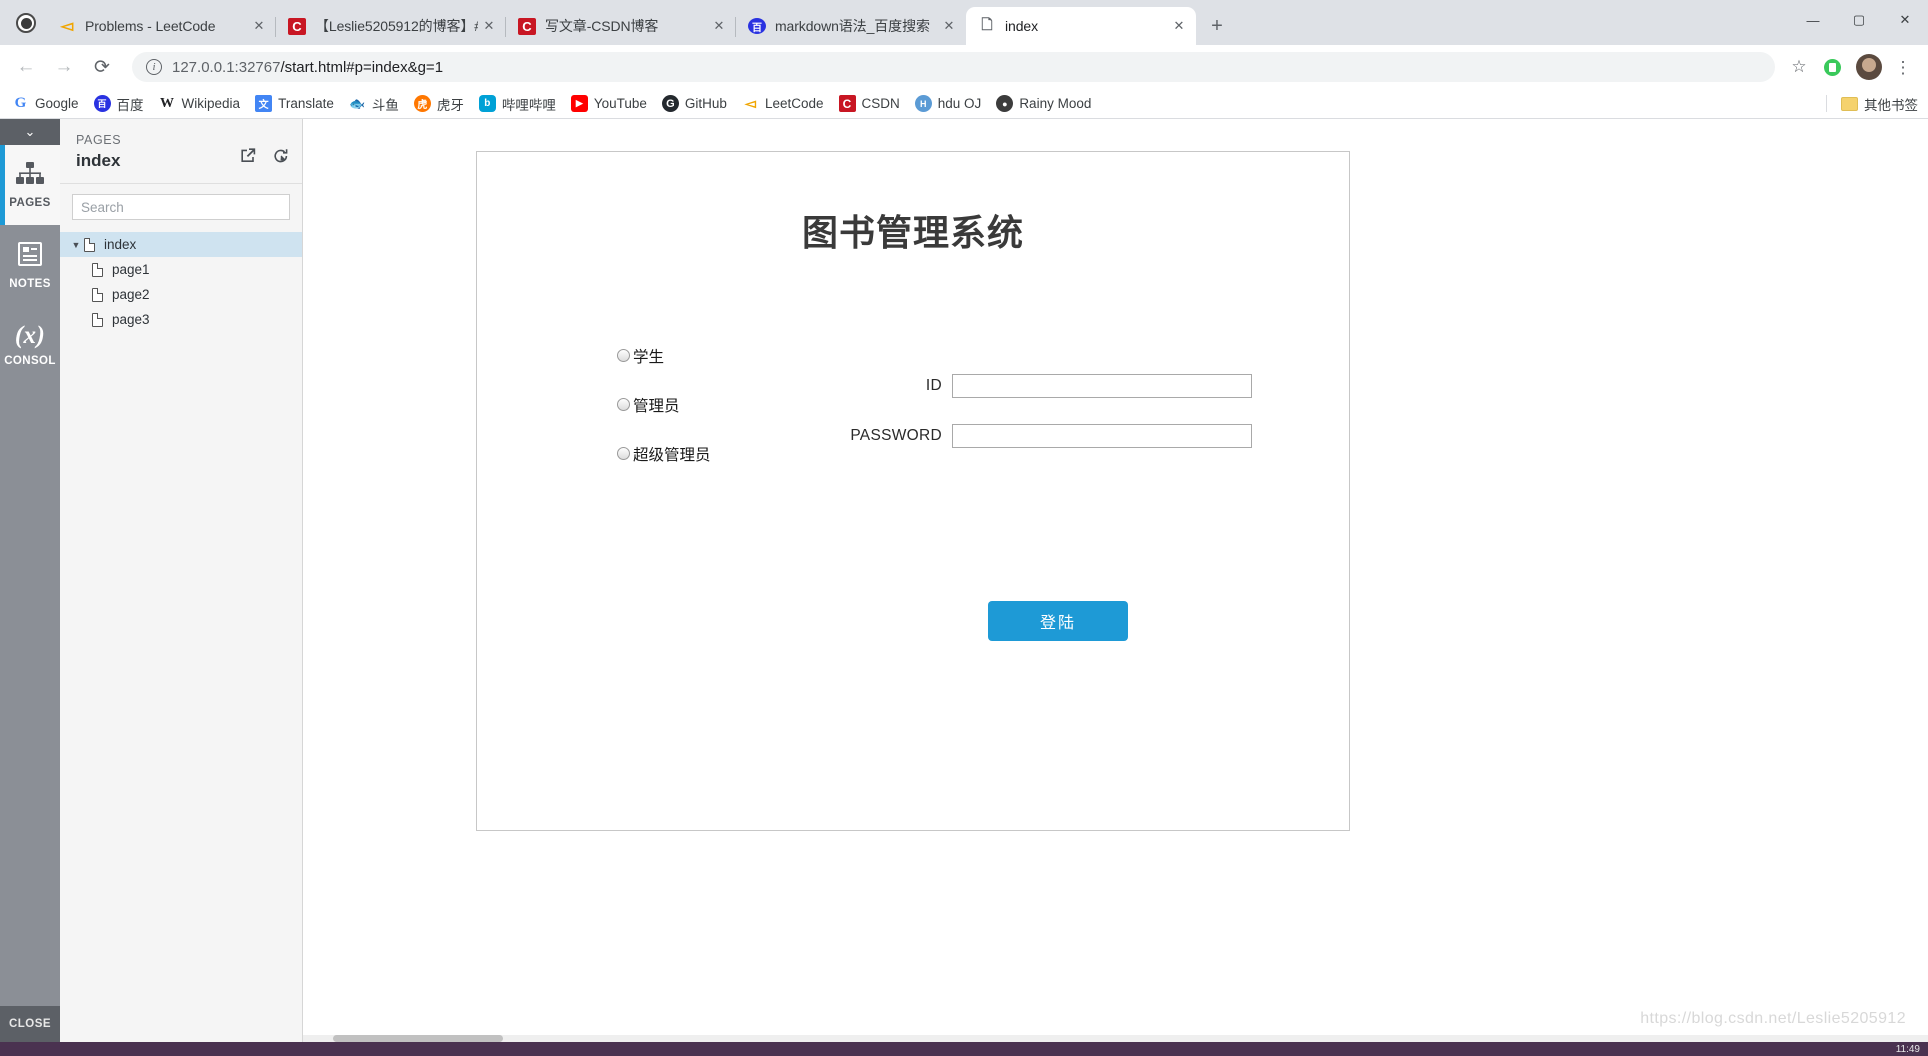 The height and width of the screenshot is (1056, 1928). Describe the element at coordinates (30, 580) in the screenshot. I see `devtools-rail: ⌄ PAGES NOTES (x) CONSOL CLOSE` at that location.